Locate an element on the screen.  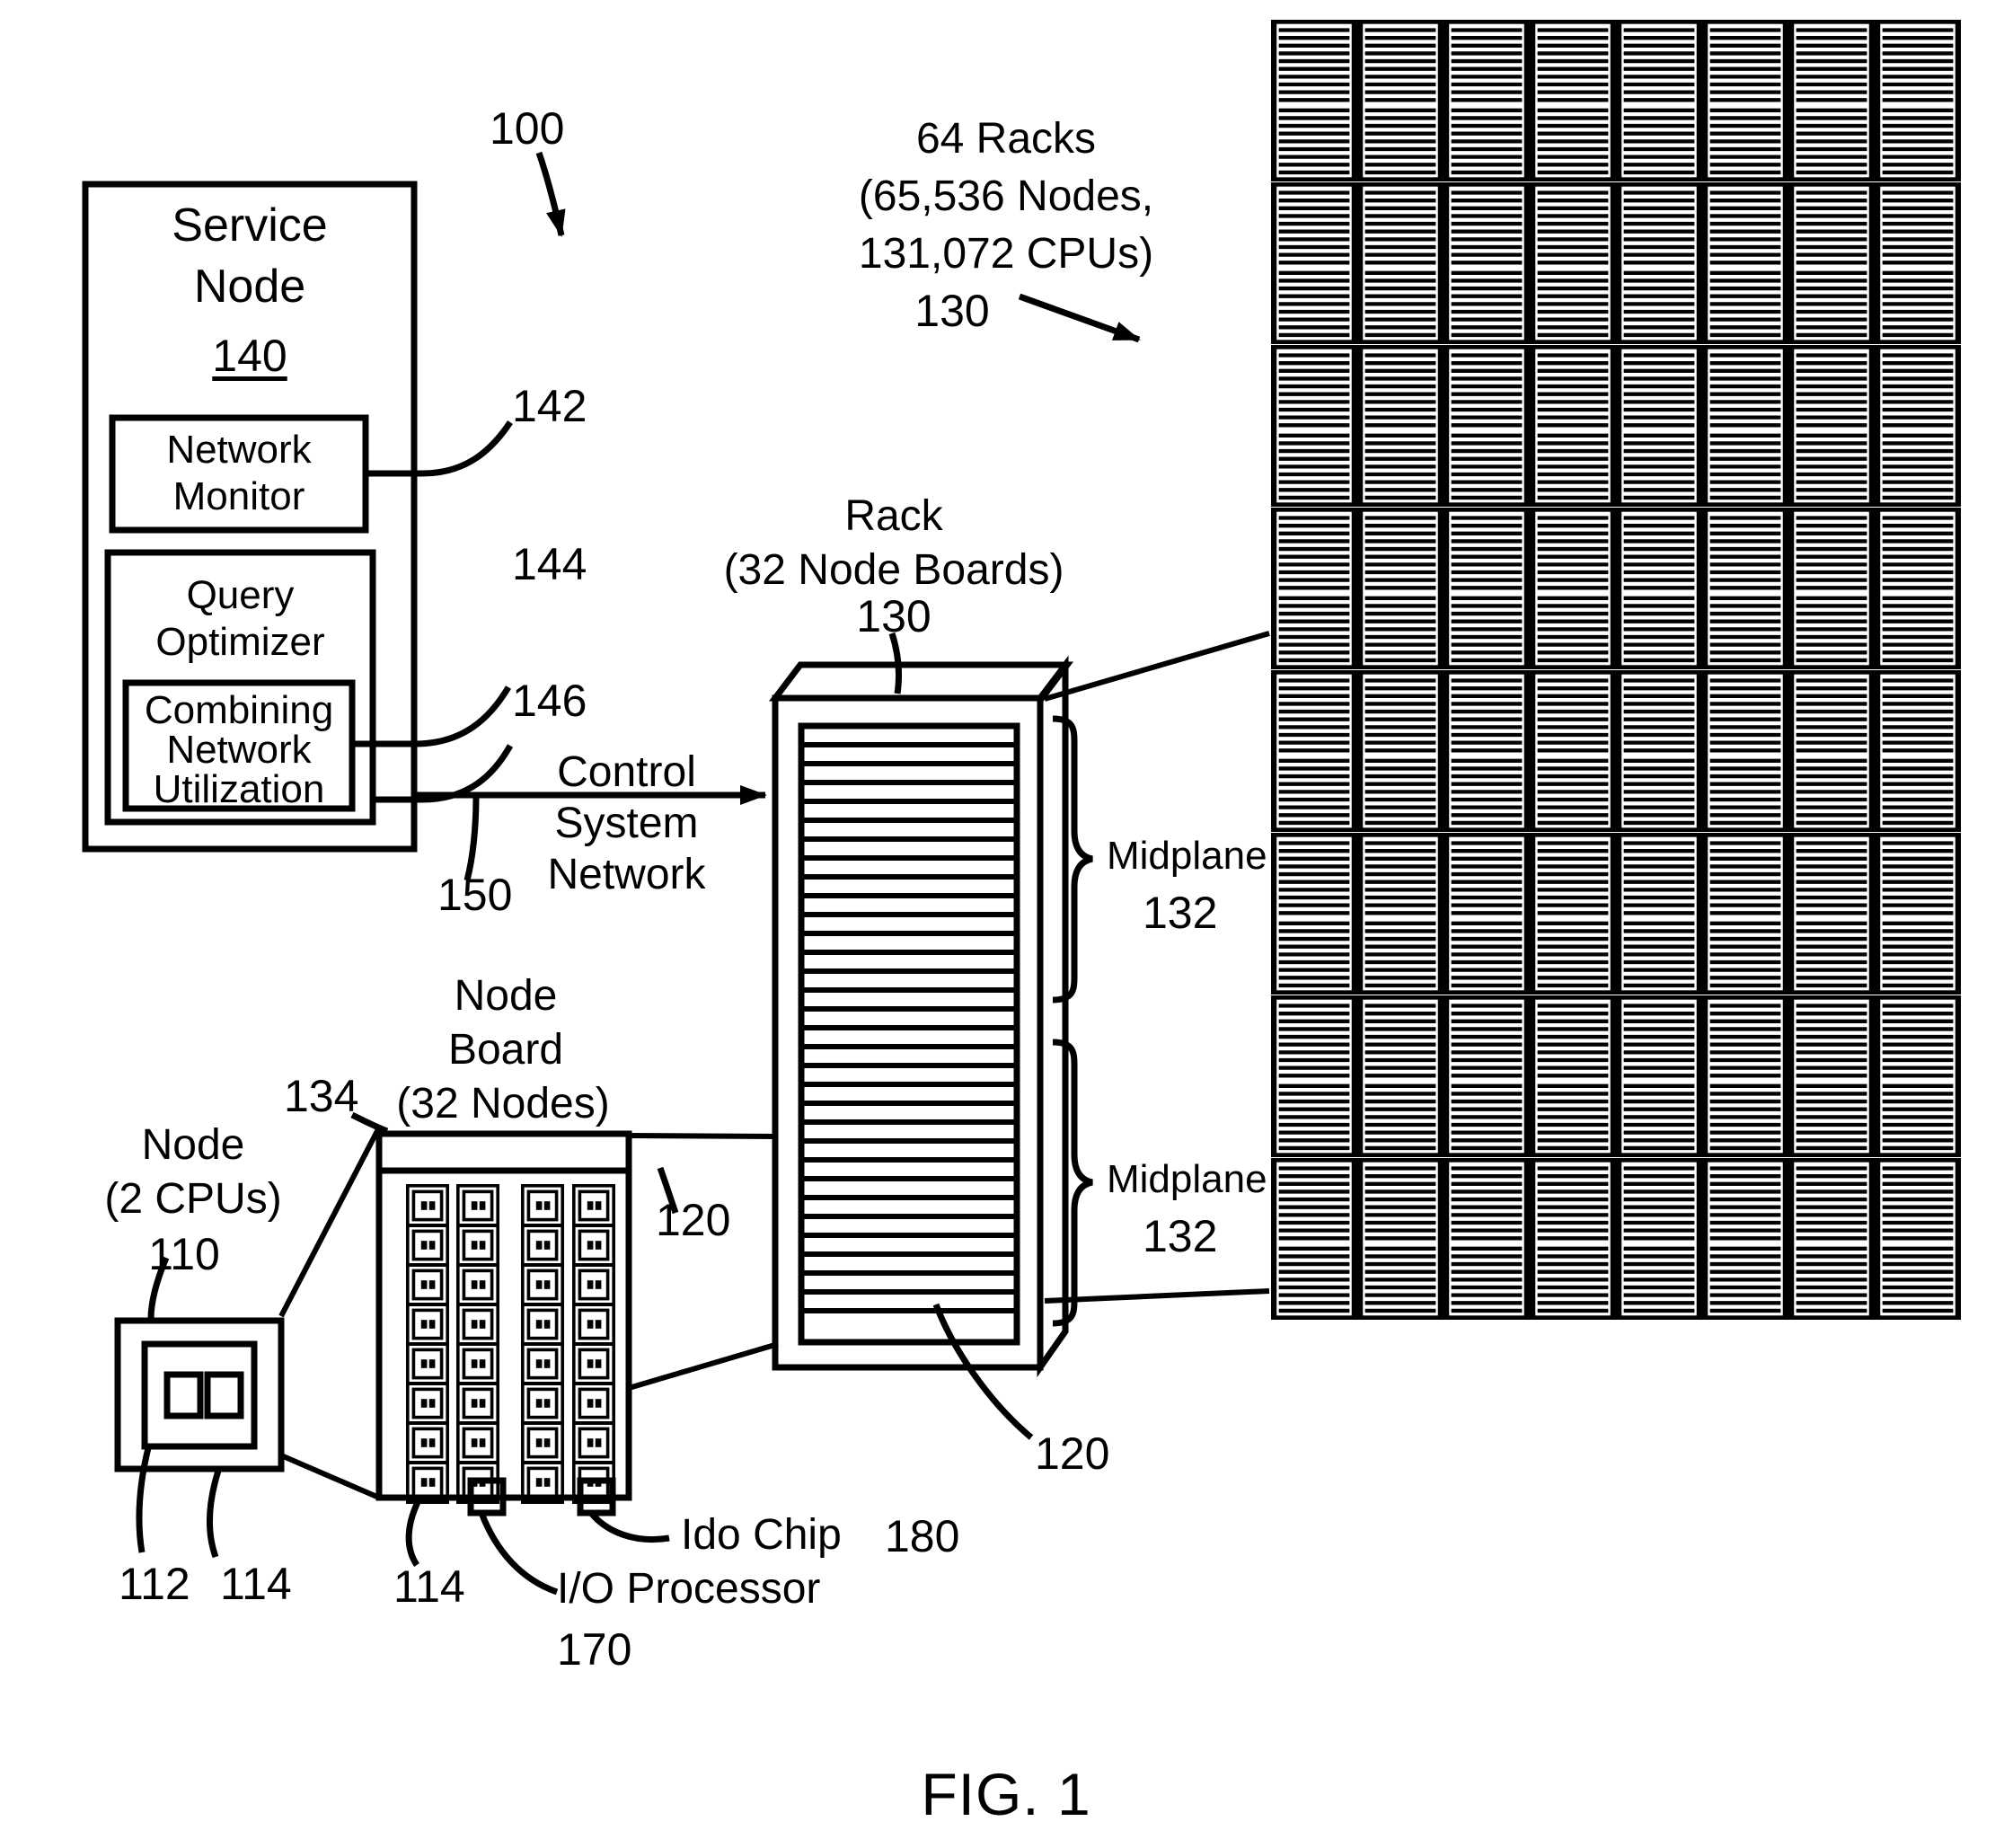
rack-subtitle: (32 Node Boards) is located at coordinates (893, 570).